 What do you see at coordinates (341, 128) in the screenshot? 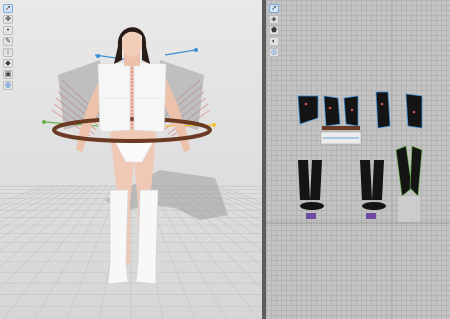
I see `belt-pattern-piece` at bounding box center [341, 128].